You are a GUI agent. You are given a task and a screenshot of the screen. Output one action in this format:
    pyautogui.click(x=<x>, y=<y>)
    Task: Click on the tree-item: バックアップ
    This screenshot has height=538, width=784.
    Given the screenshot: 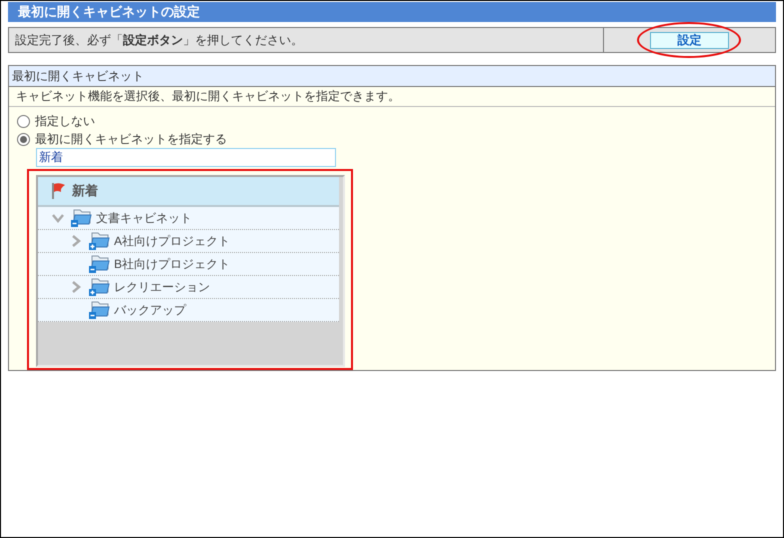 What is the action you would take?
    pyautogui.click(x=188, y=310)
    